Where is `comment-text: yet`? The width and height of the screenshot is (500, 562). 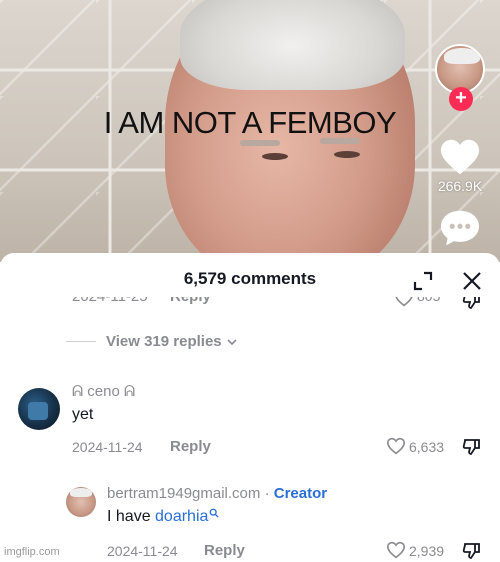
comment-text: yet is located at coordinates (83, 414).